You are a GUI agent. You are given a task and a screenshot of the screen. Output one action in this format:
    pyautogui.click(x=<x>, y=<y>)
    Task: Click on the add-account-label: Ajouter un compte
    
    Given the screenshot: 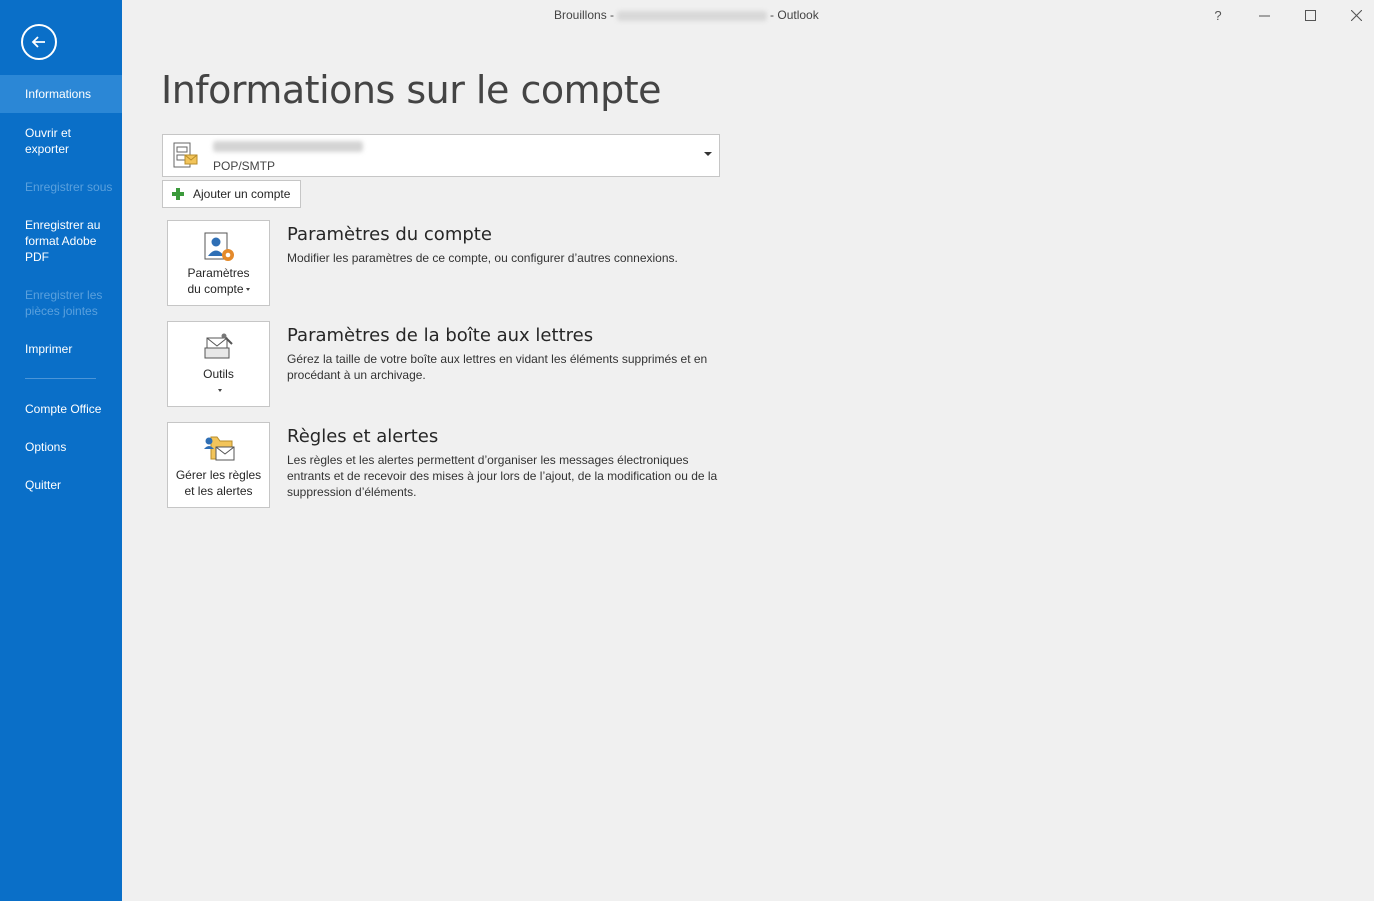 What is the action you would take?
    pyautogui.click(x=242, y=194)
    